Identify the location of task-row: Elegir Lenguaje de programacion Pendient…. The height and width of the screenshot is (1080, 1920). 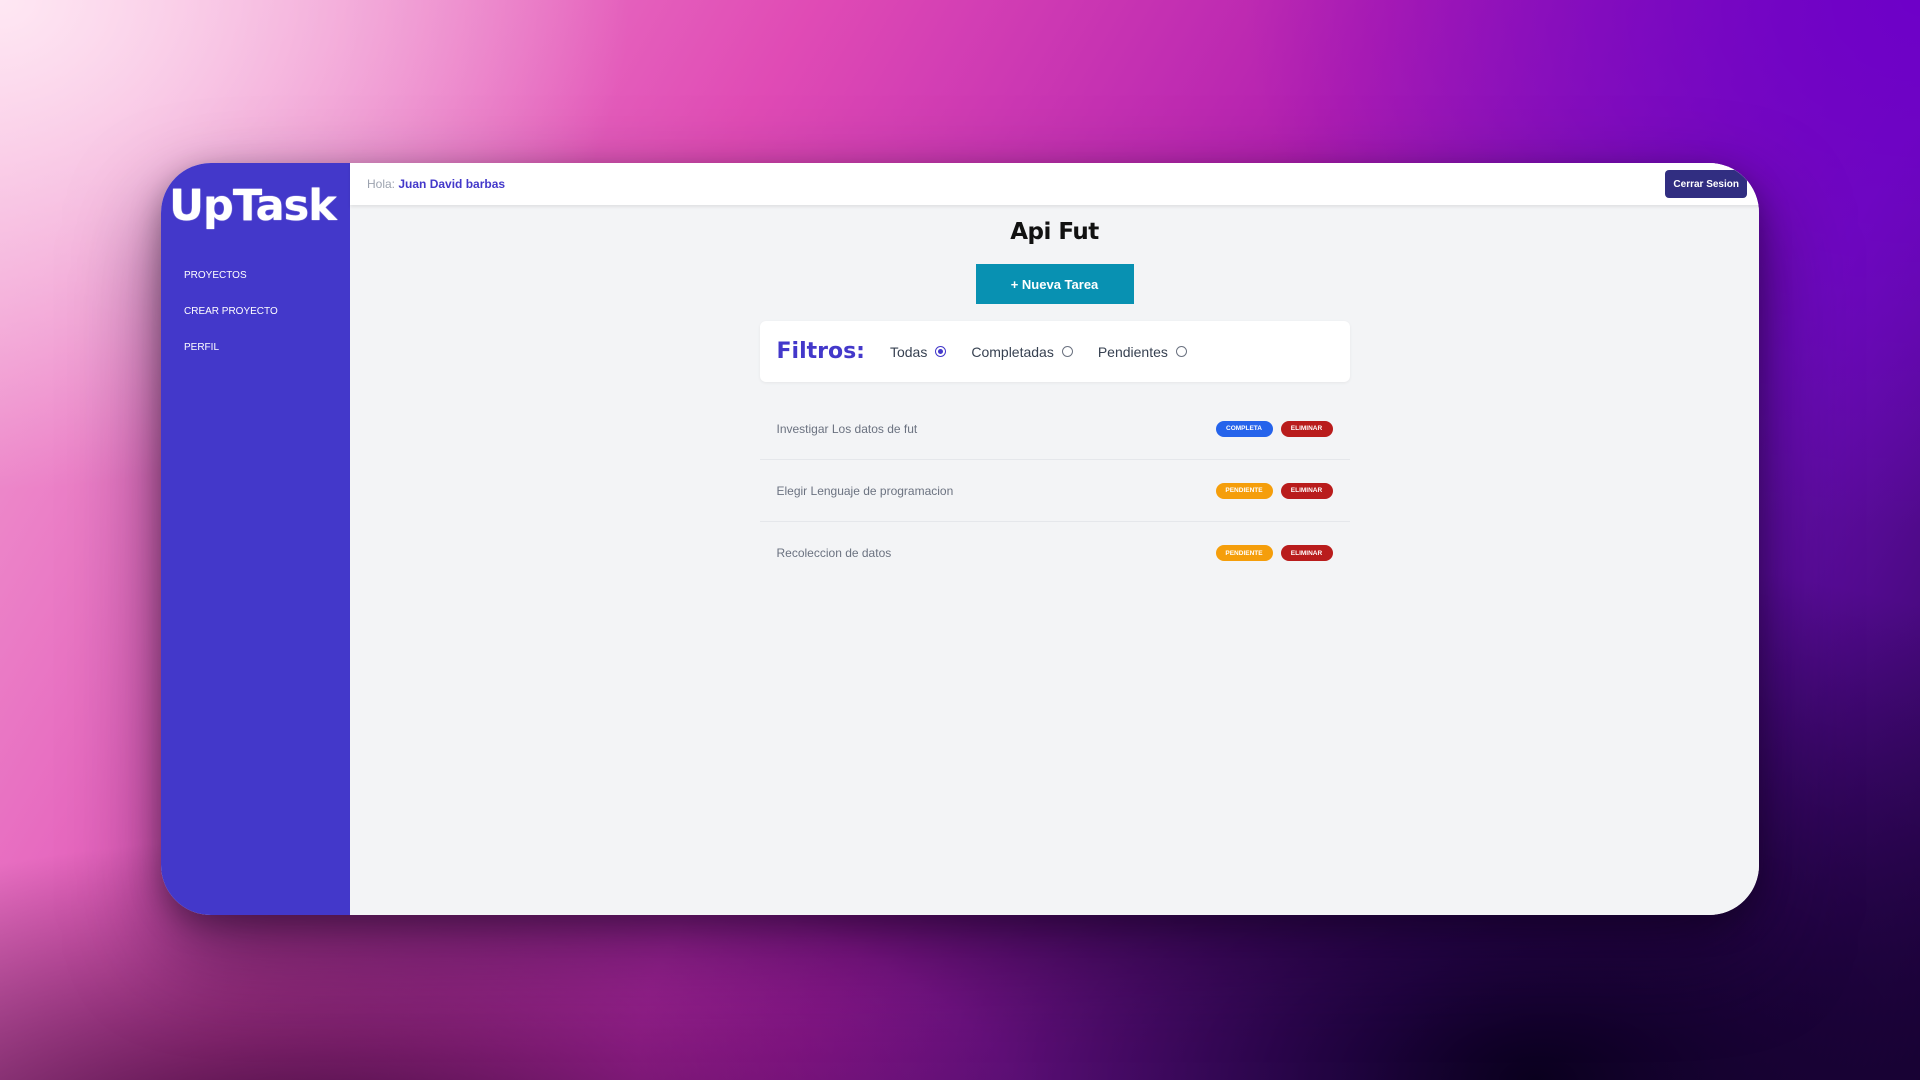
(1054, 491).